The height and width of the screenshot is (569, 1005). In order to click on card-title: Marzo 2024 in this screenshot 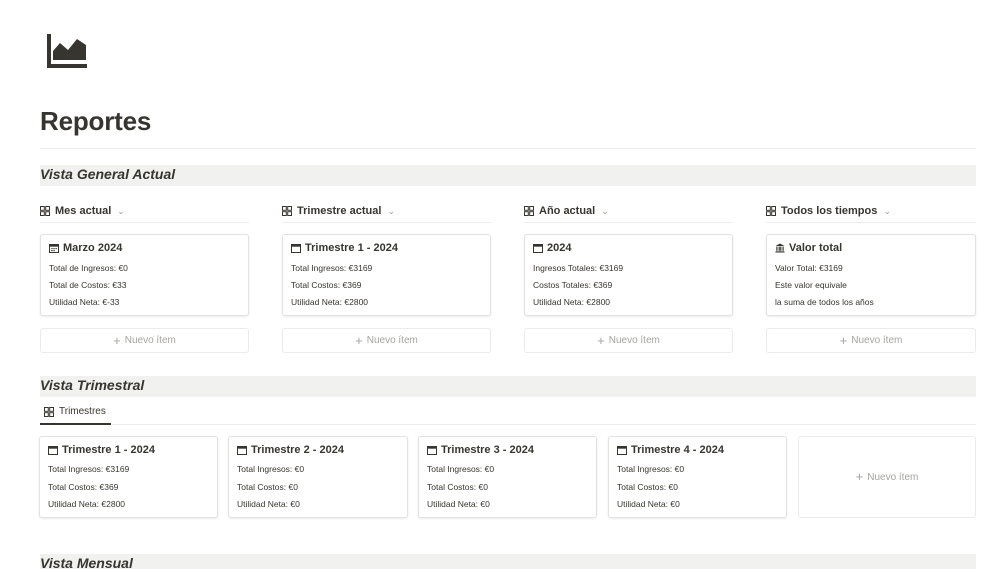, I will do `click(93, 248)`.